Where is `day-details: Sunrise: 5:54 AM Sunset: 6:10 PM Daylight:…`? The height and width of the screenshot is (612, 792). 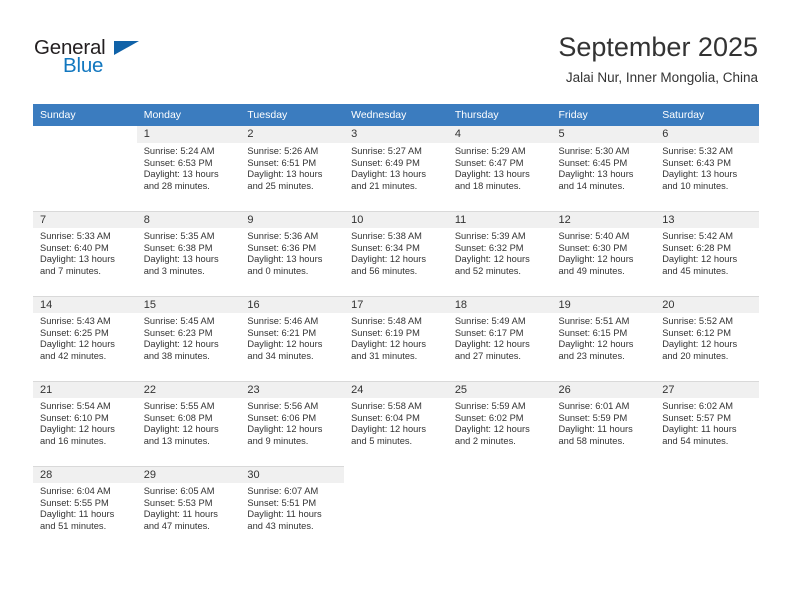
day-details: Sunrise: 5:54 AM Sunset: 6:10 PM Daylight:… is located at coordinates (85, 422).